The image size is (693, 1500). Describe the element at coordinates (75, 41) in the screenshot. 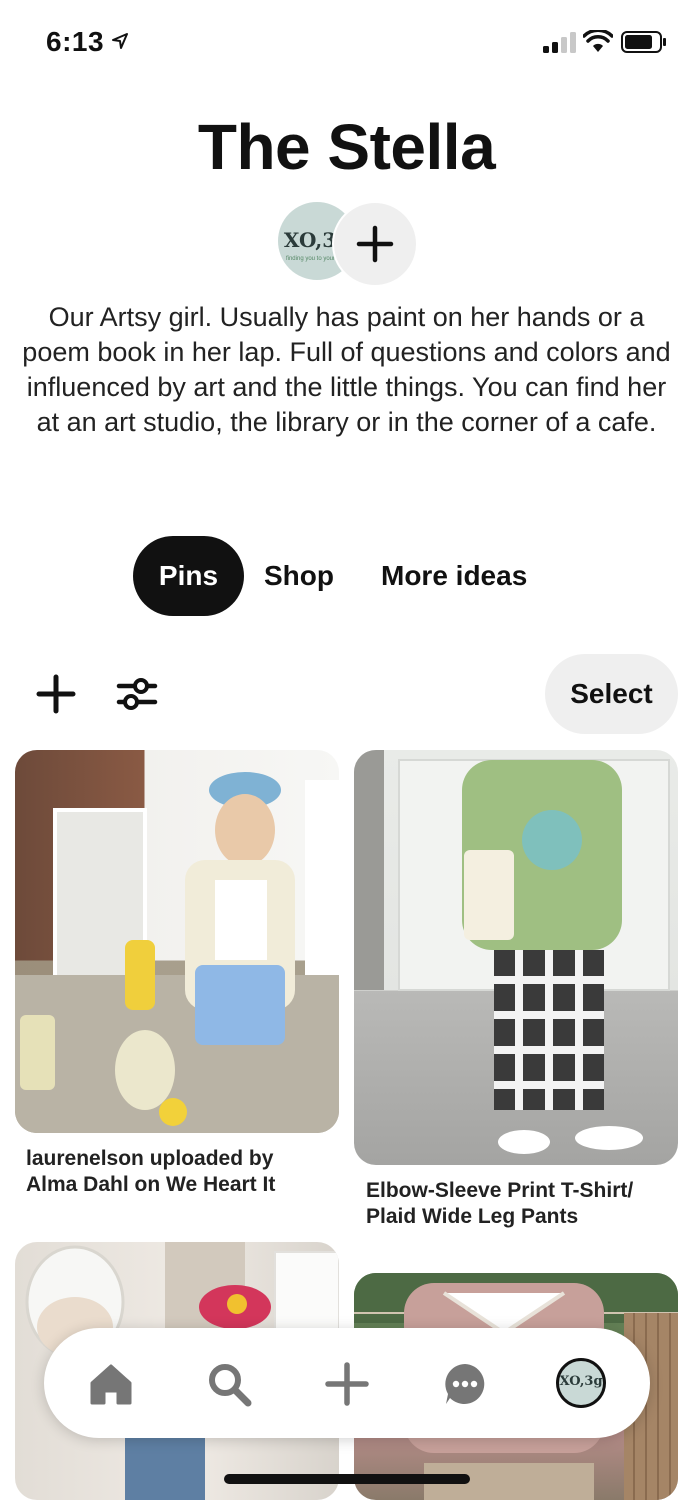

I see `status-time: 6:13` at that location.